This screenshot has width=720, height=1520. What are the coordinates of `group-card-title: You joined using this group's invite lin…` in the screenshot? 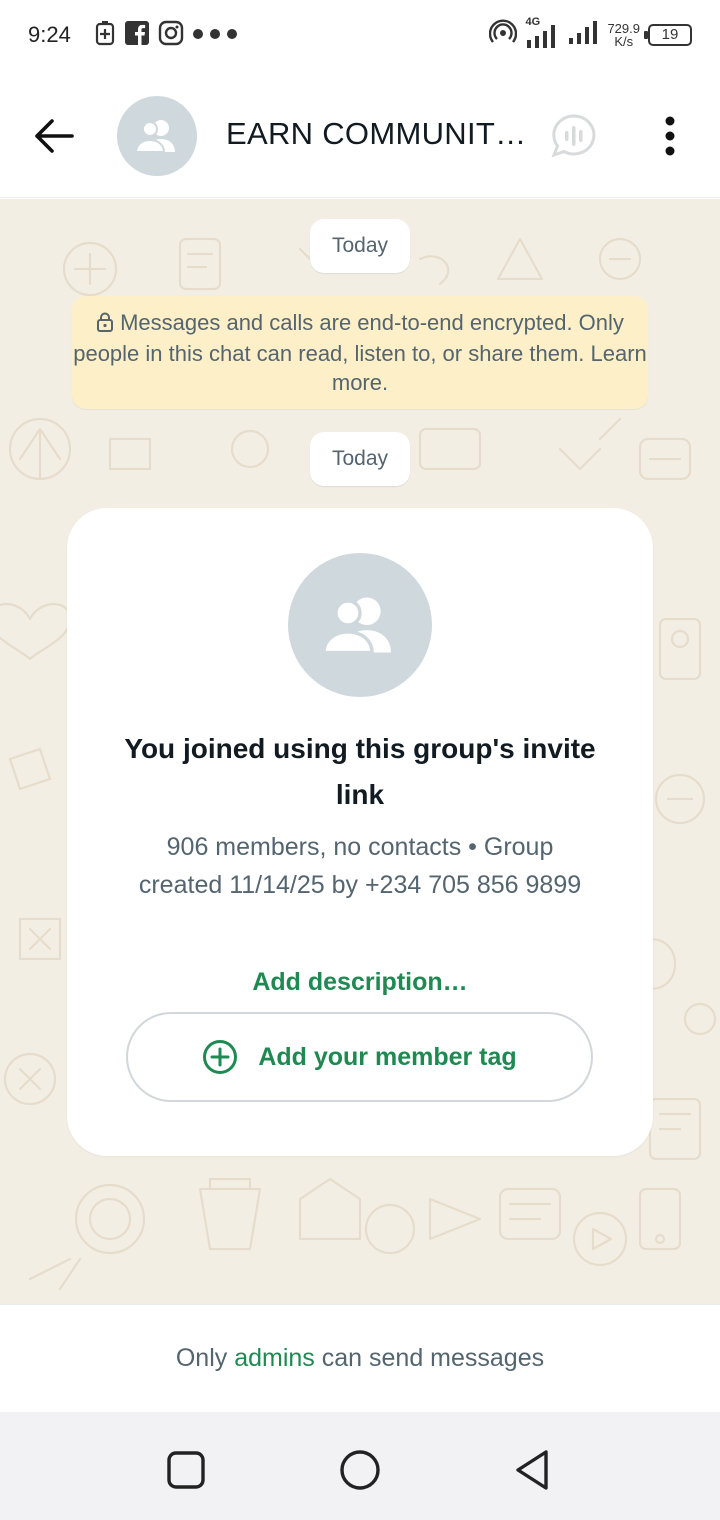 It's located at (360, 771).